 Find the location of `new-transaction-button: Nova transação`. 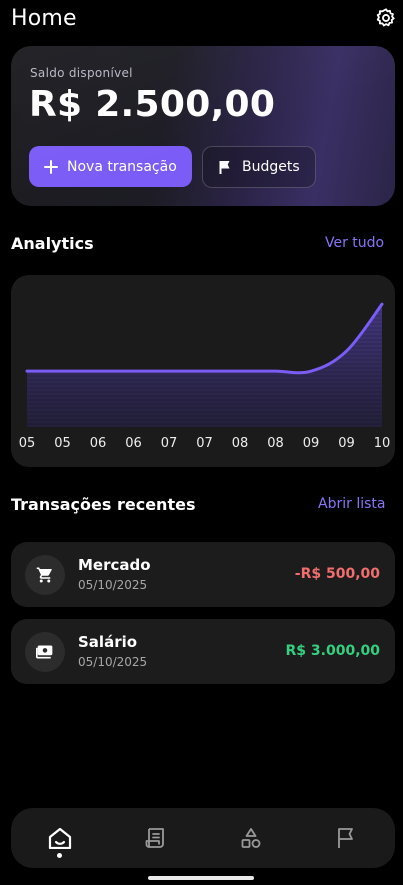

new-transaction-button: Nova transação is located at coordinates (110, 166).